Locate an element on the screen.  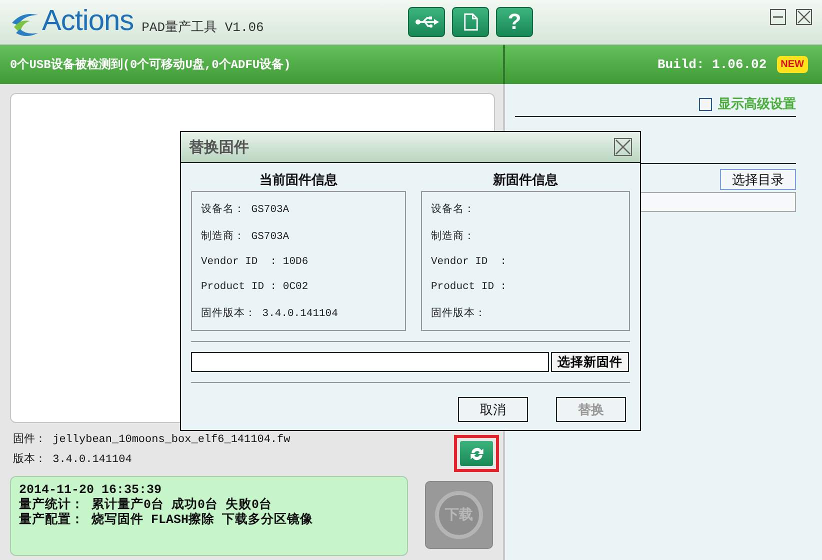
new-badge: NEW is located at coordinates (792, 64).